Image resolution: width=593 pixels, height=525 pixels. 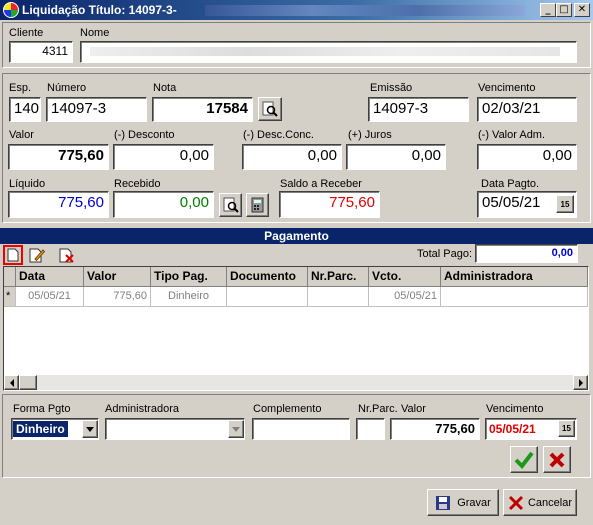 What do you see at coordinates (95, 33) in the screenshot?
I see `nome-label: Nome` at bounding box center [95, 33].